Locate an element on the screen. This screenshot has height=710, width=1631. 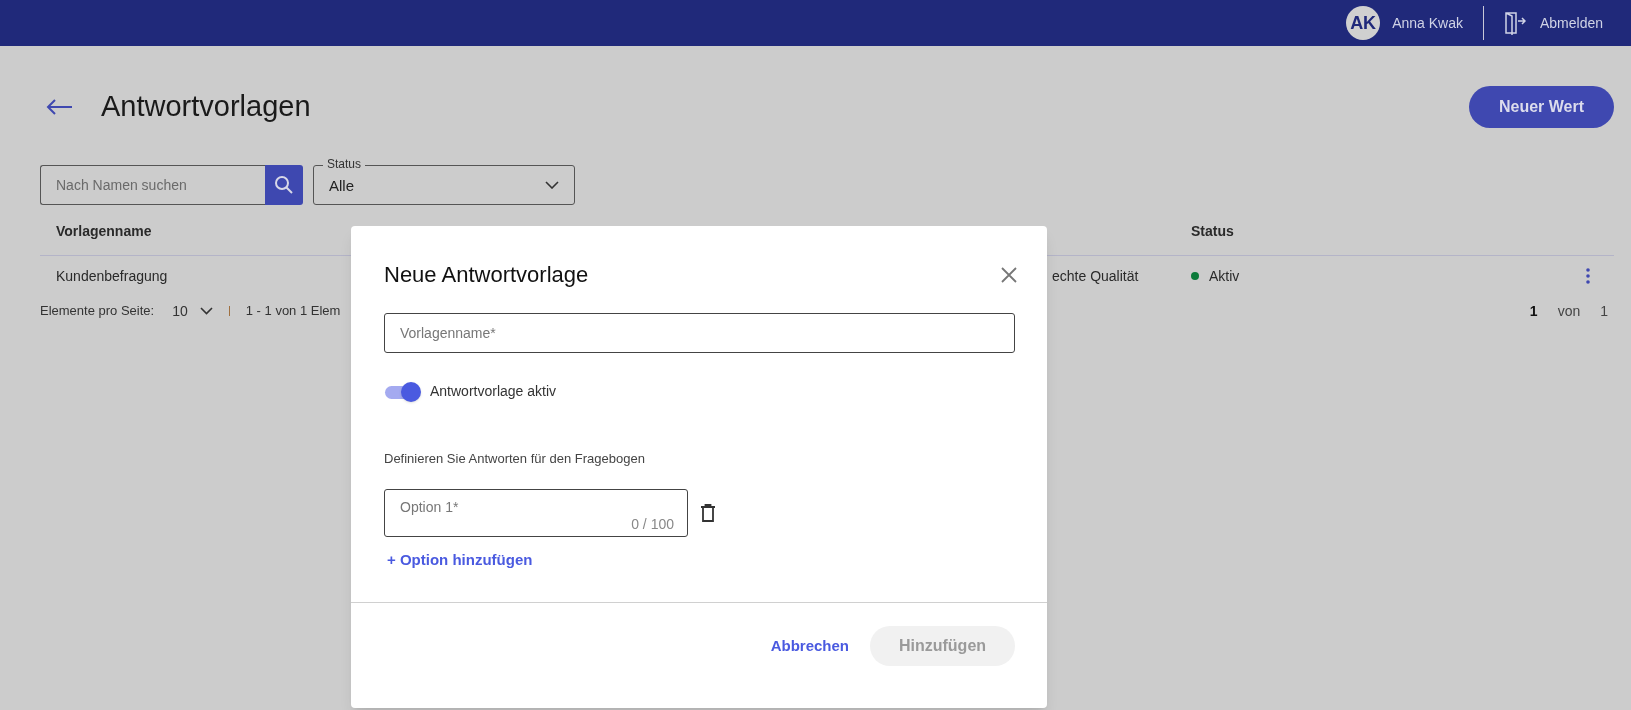
total-pages: 1 is located at coordinates (1604, 311).